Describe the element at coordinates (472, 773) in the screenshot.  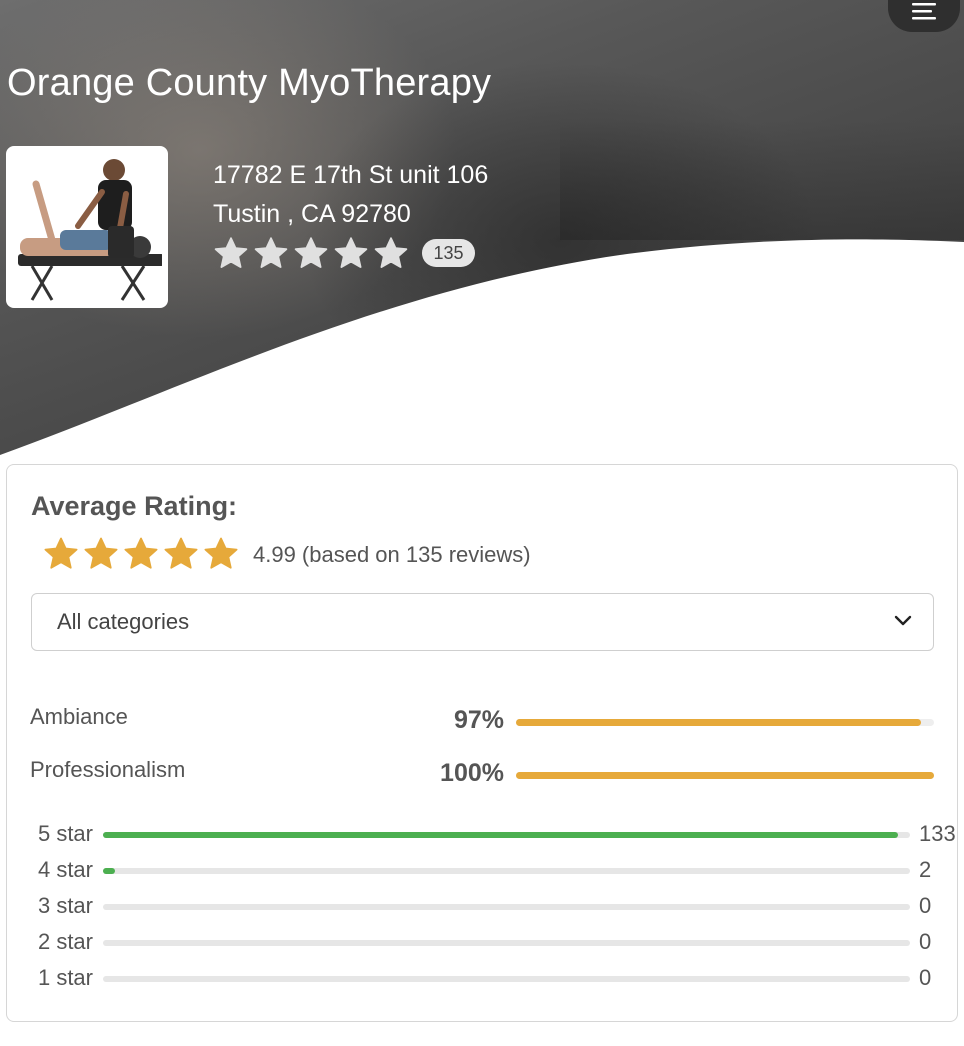
I see `category-percent: 100%` at that location.